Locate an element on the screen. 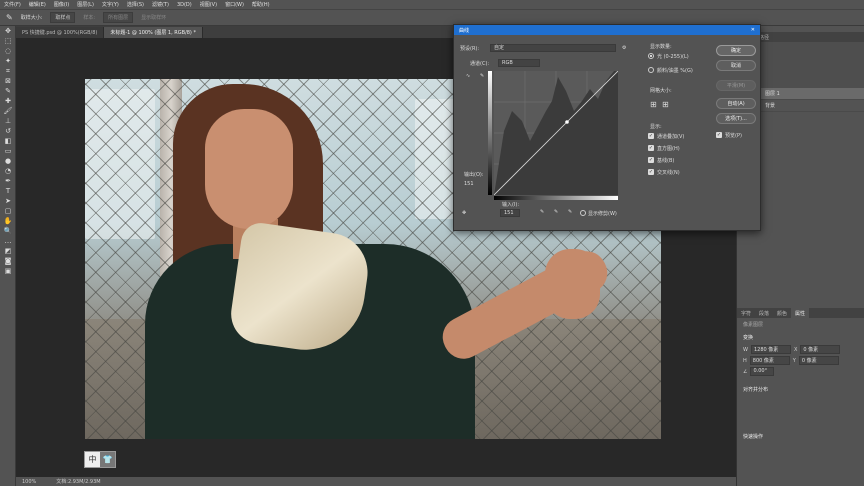 The width and height of the screenshot is (864, 486). menu-3d: 3D(D) is located at coordinates (184, 5).